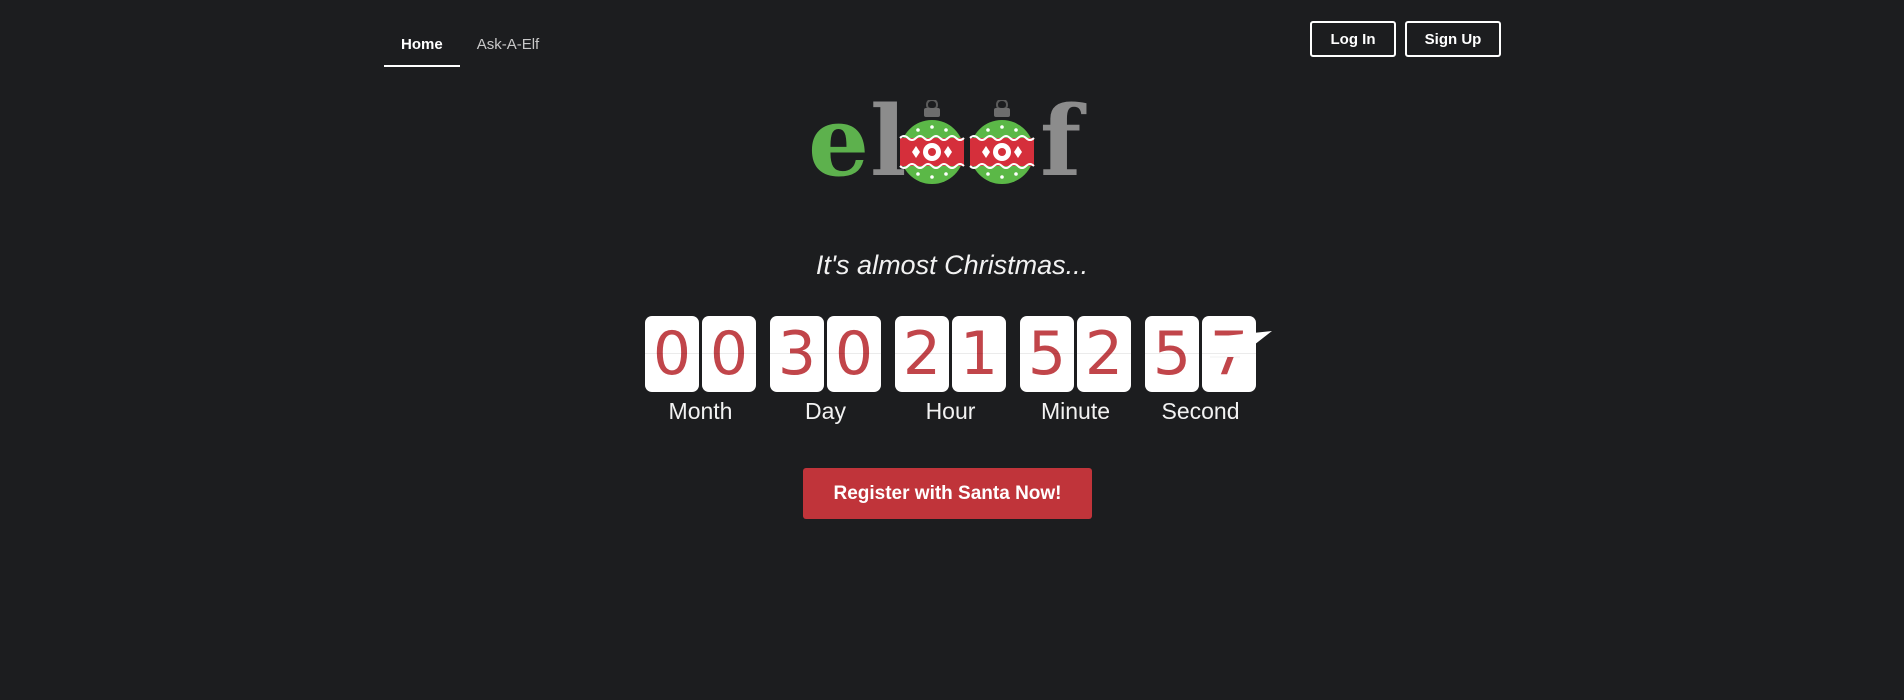 The height and width of the screenshot is (700, 1904). I want to click on countdown-hour: 2 1 Hour, so click(950, 370).